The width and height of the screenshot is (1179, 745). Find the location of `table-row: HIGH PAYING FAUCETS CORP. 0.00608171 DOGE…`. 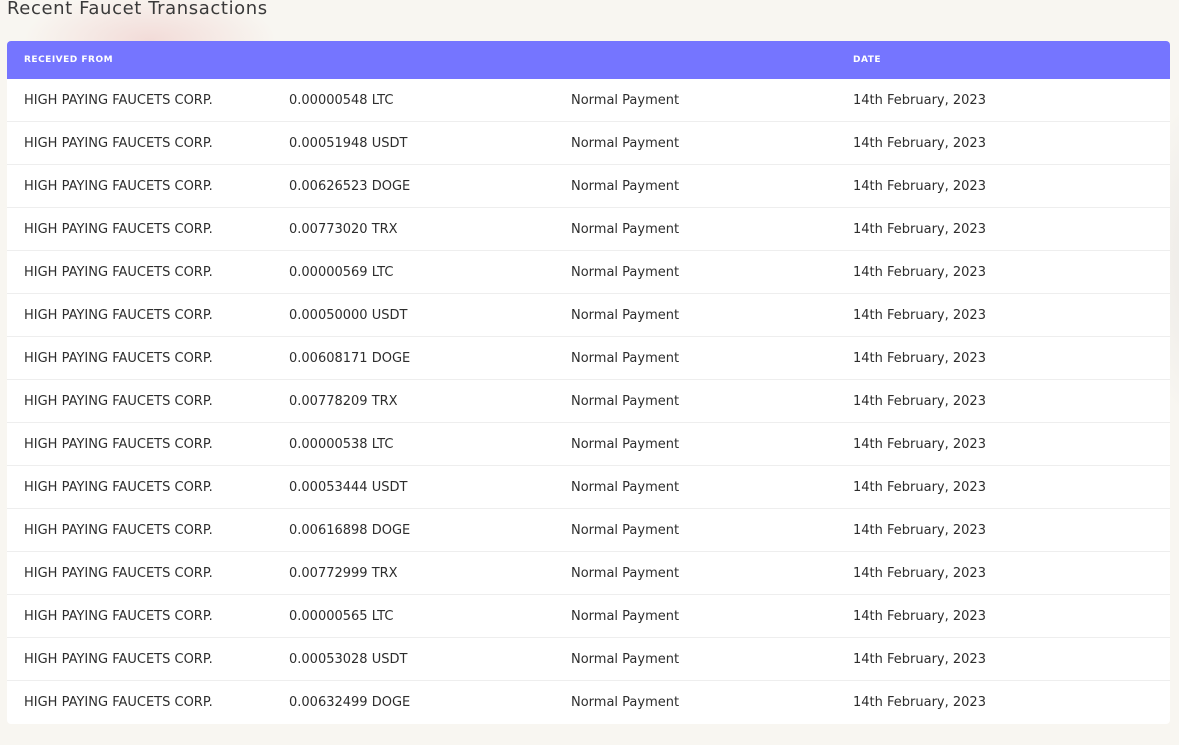

table-row: HIGH PAYING FAUCETS CORP. 0.00608171 DOGE… is located at coordinates (588, 358).